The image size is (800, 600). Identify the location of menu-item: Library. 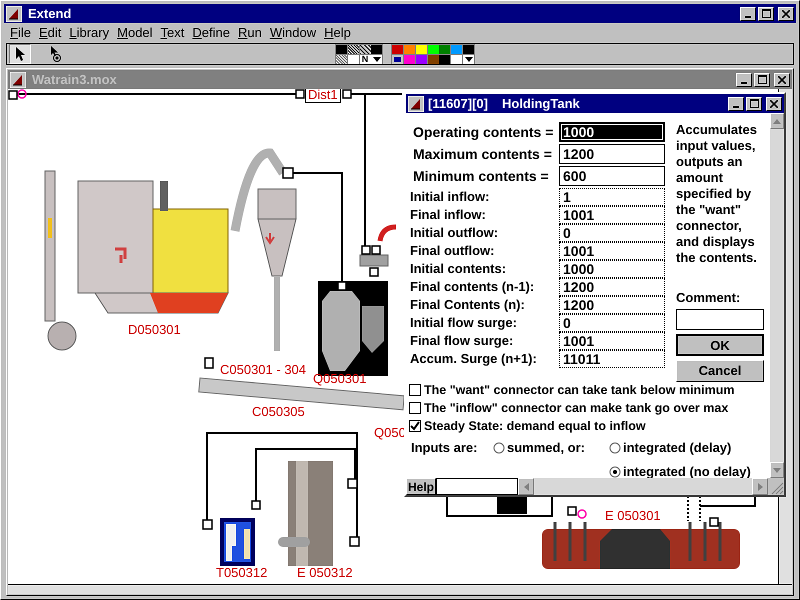
(89, 33).